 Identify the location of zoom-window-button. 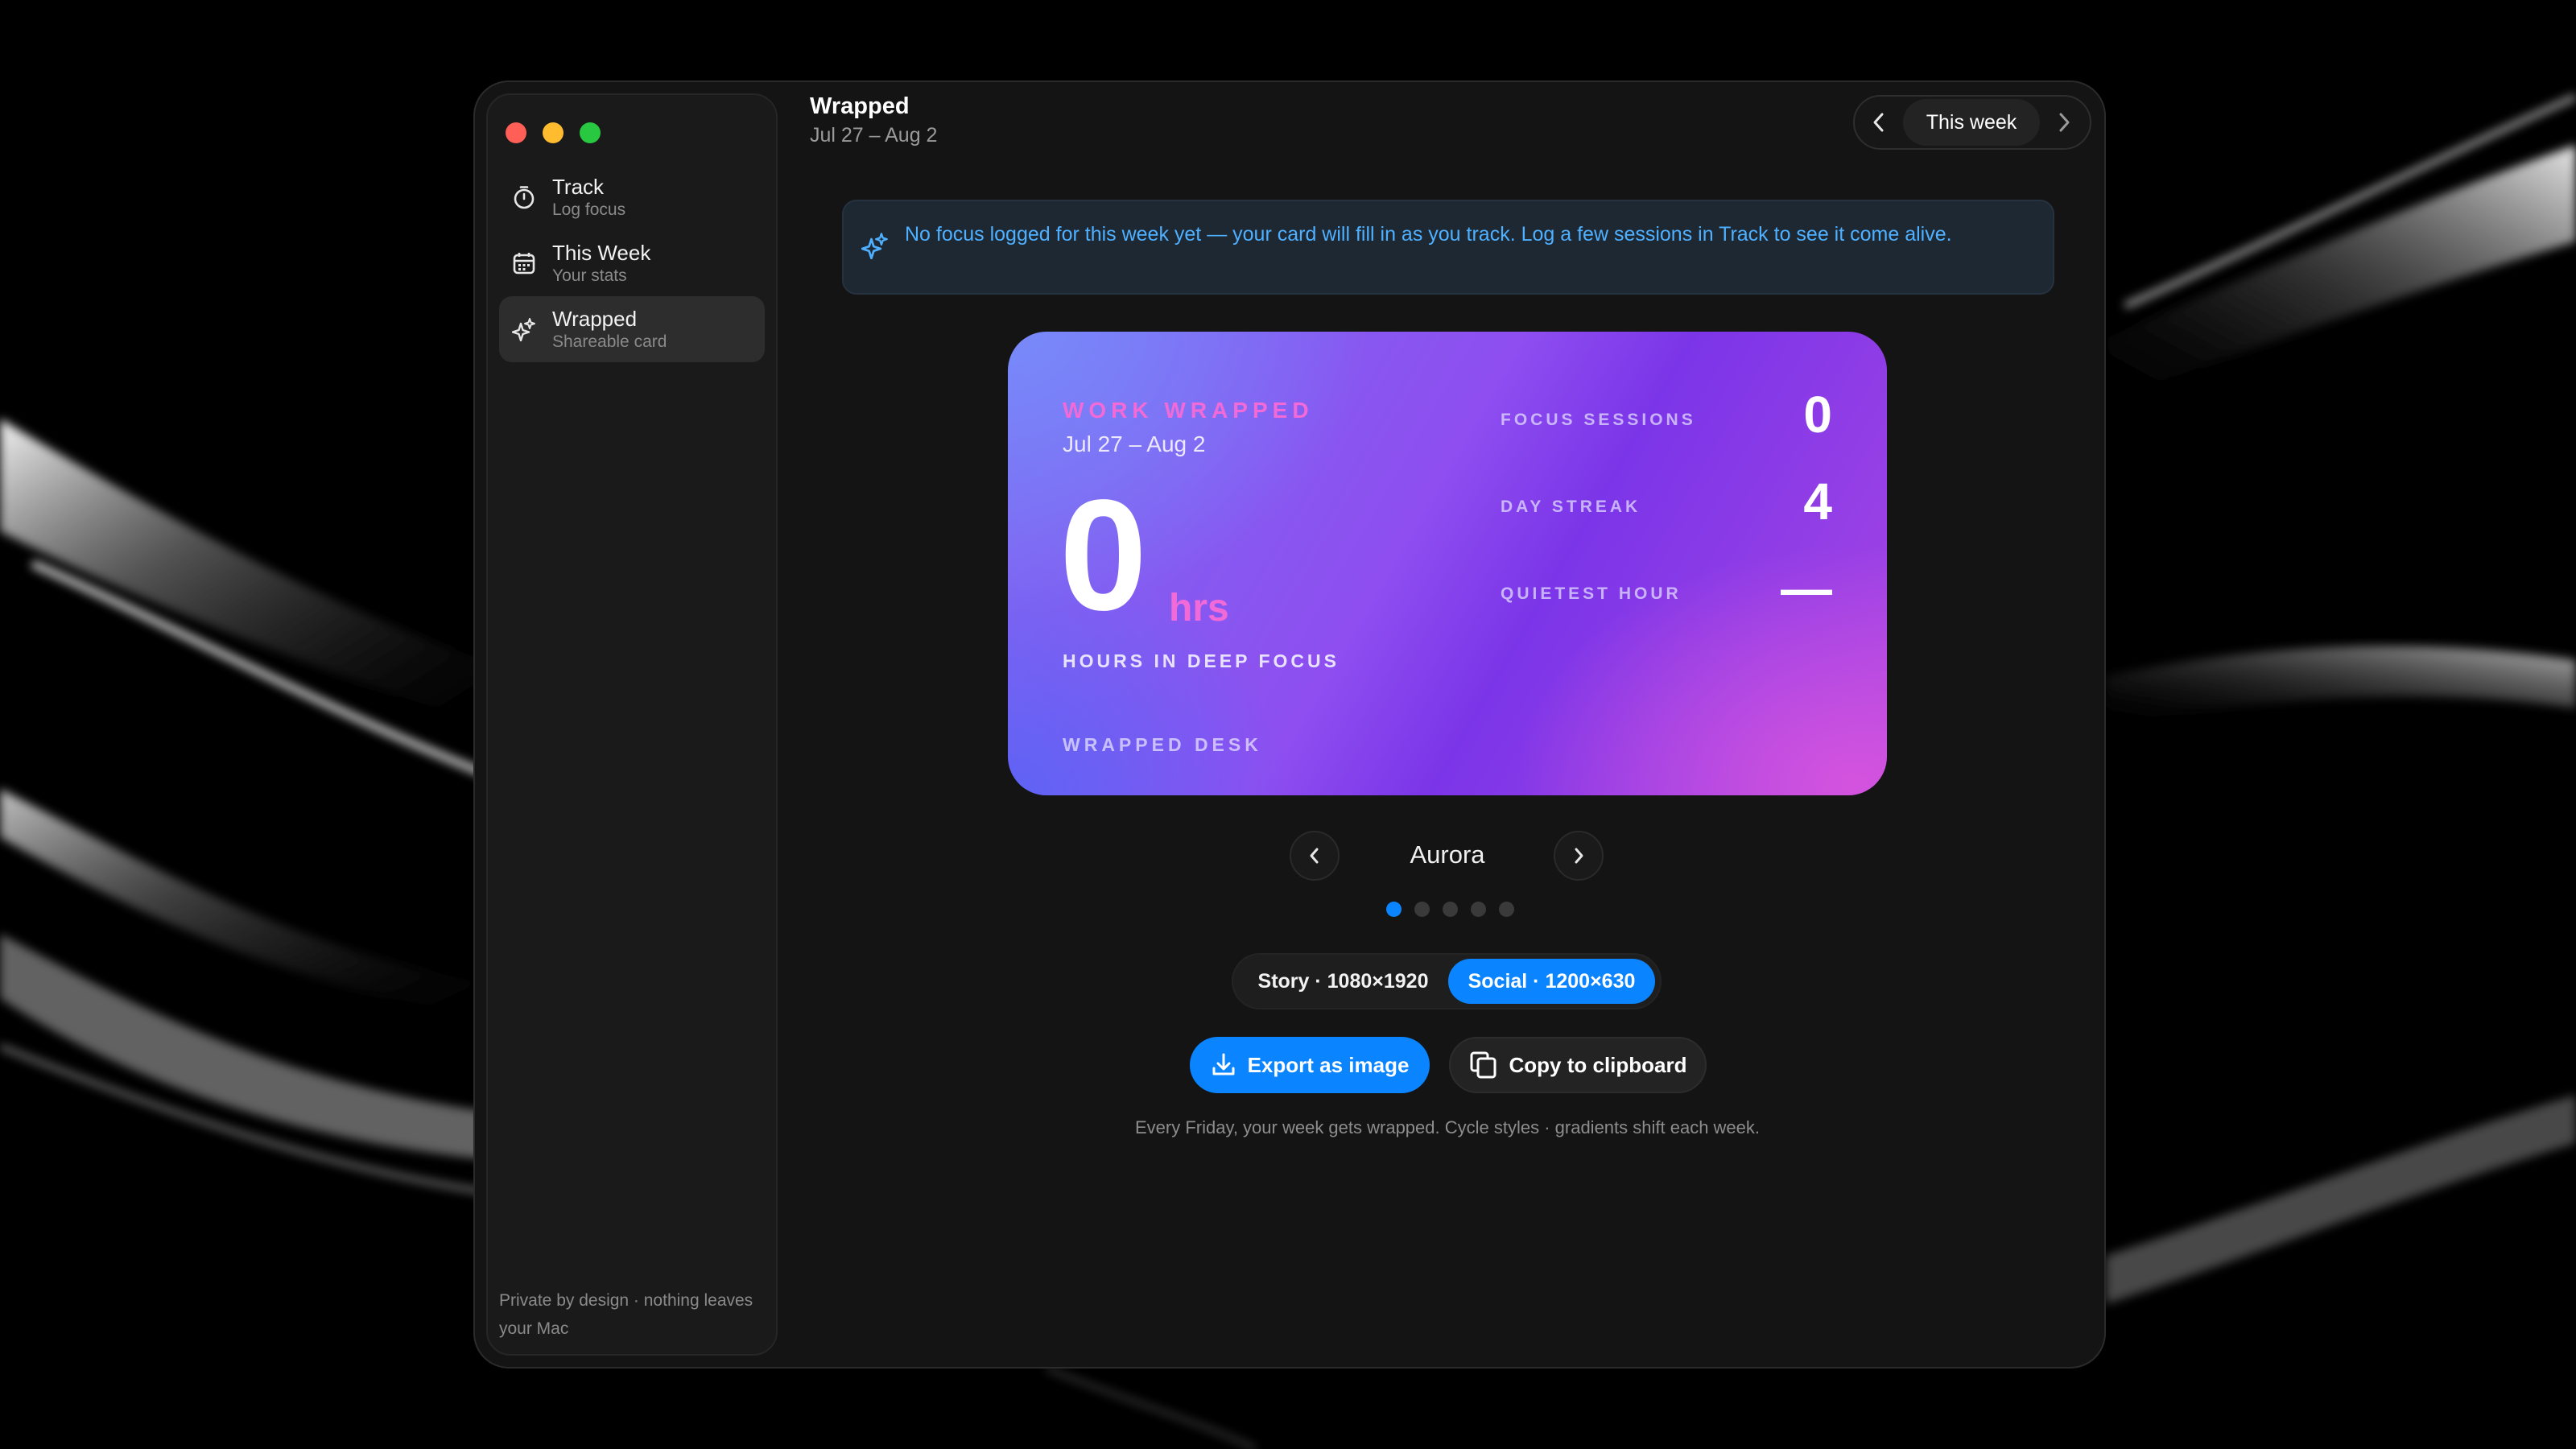
(590, 132).